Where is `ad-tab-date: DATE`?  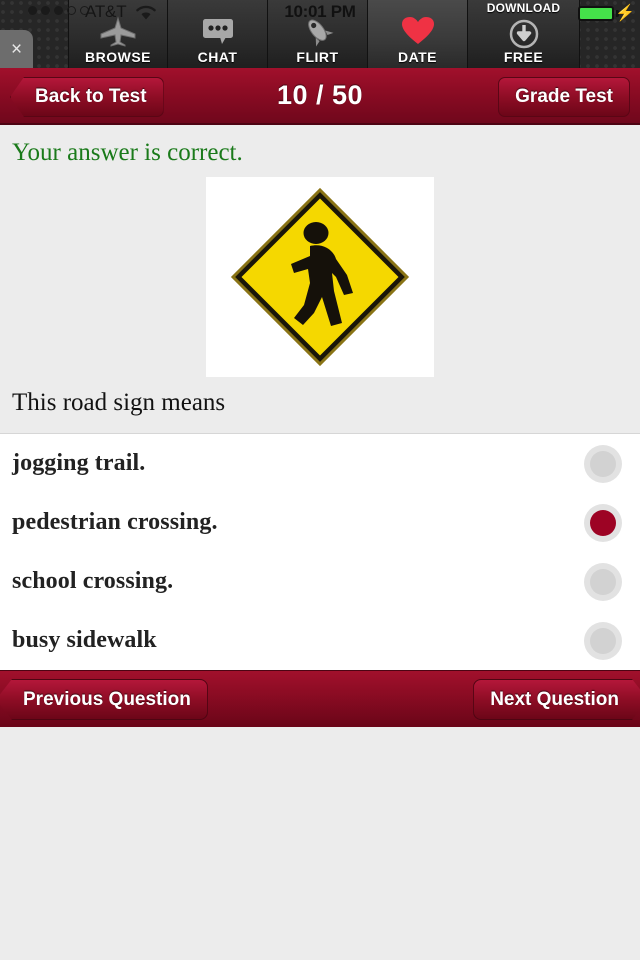 ad-tab-date: DATE is located at coordinates (418, 34).